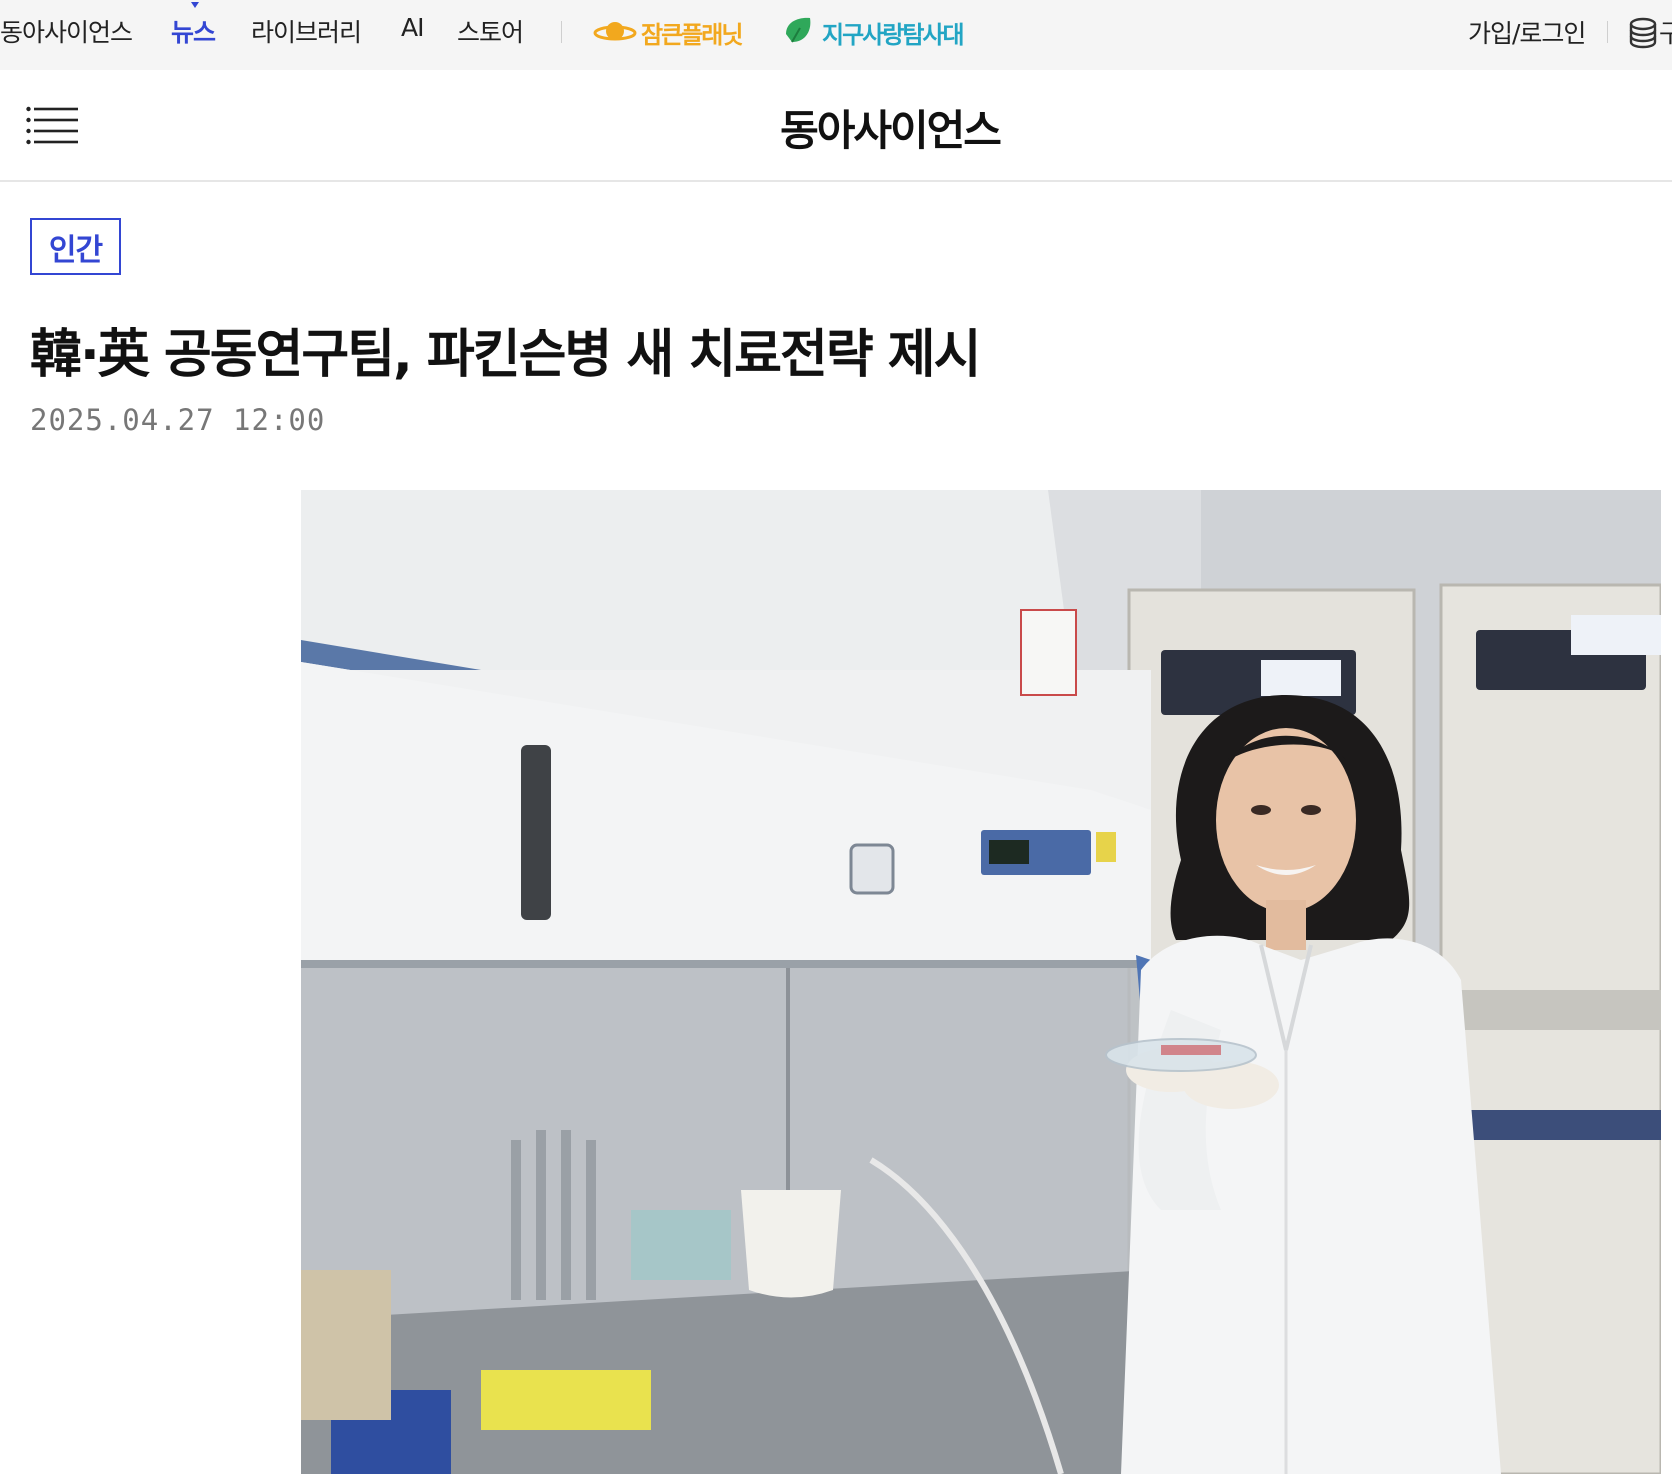  I want to click on article-date: 2025.04.27 12:00, so click(178, 420).